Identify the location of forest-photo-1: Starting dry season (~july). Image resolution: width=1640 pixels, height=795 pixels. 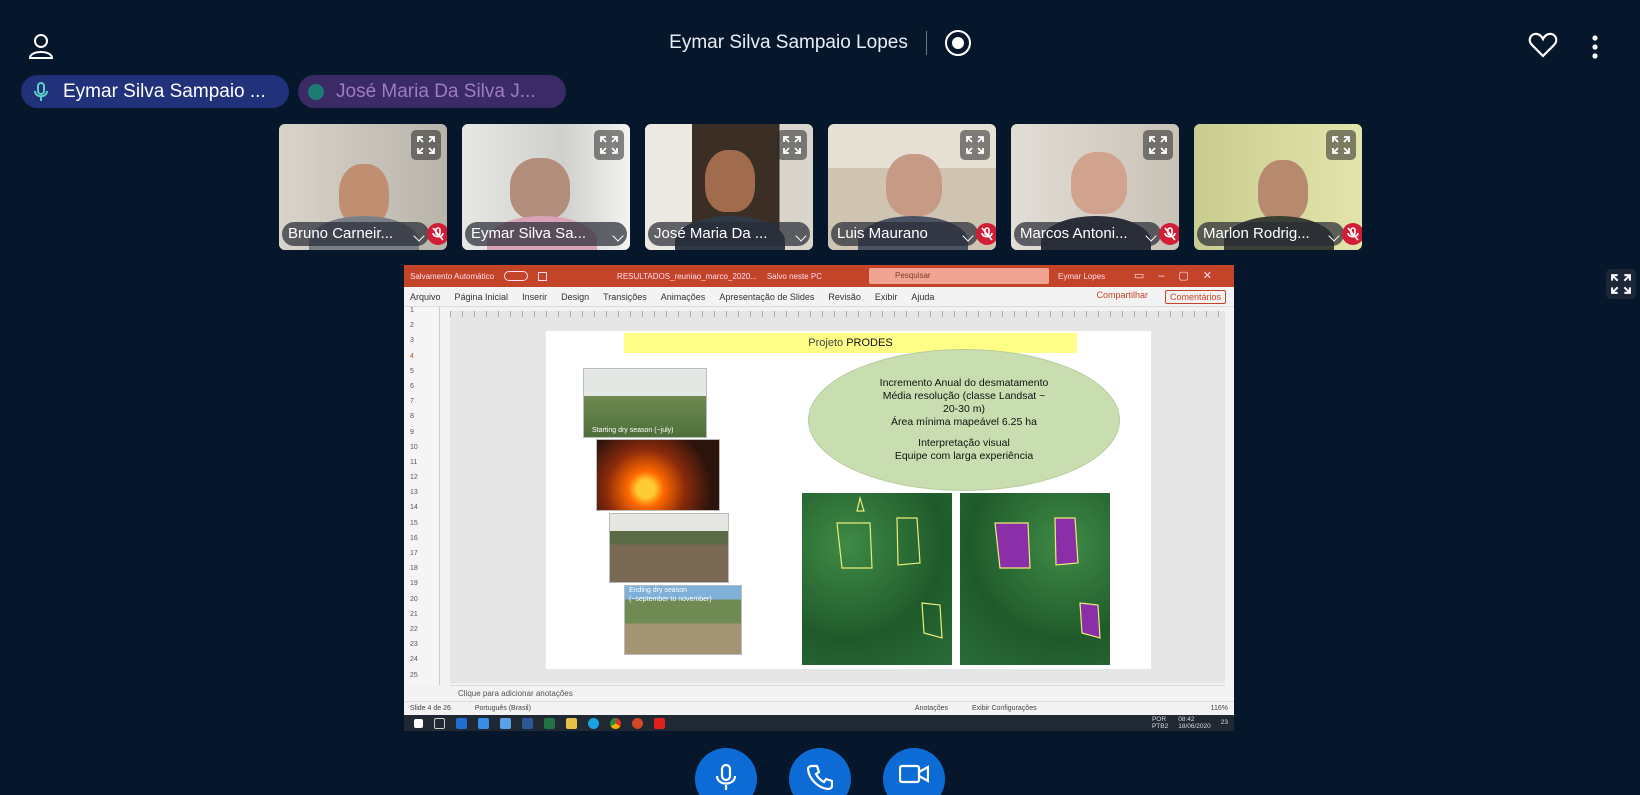
(645, 403).